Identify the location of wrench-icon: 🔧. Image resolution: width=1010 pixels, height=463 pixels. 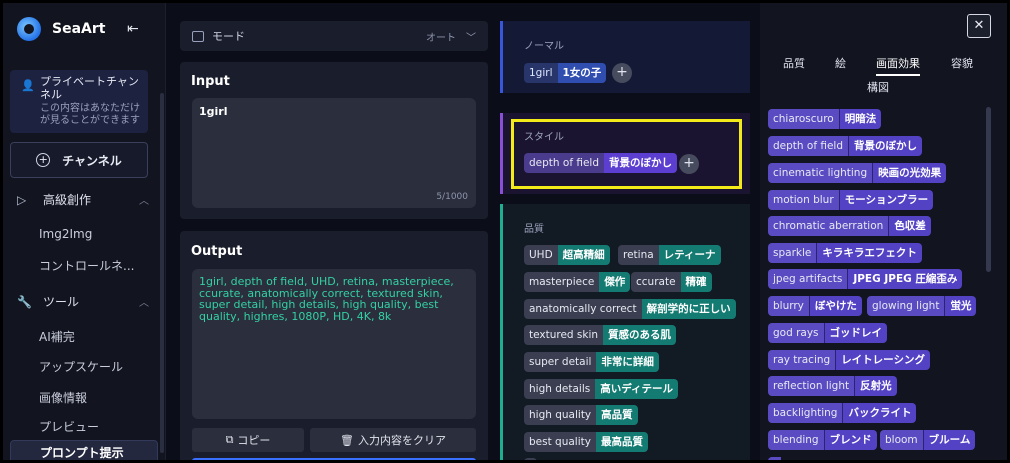
(24, 301).